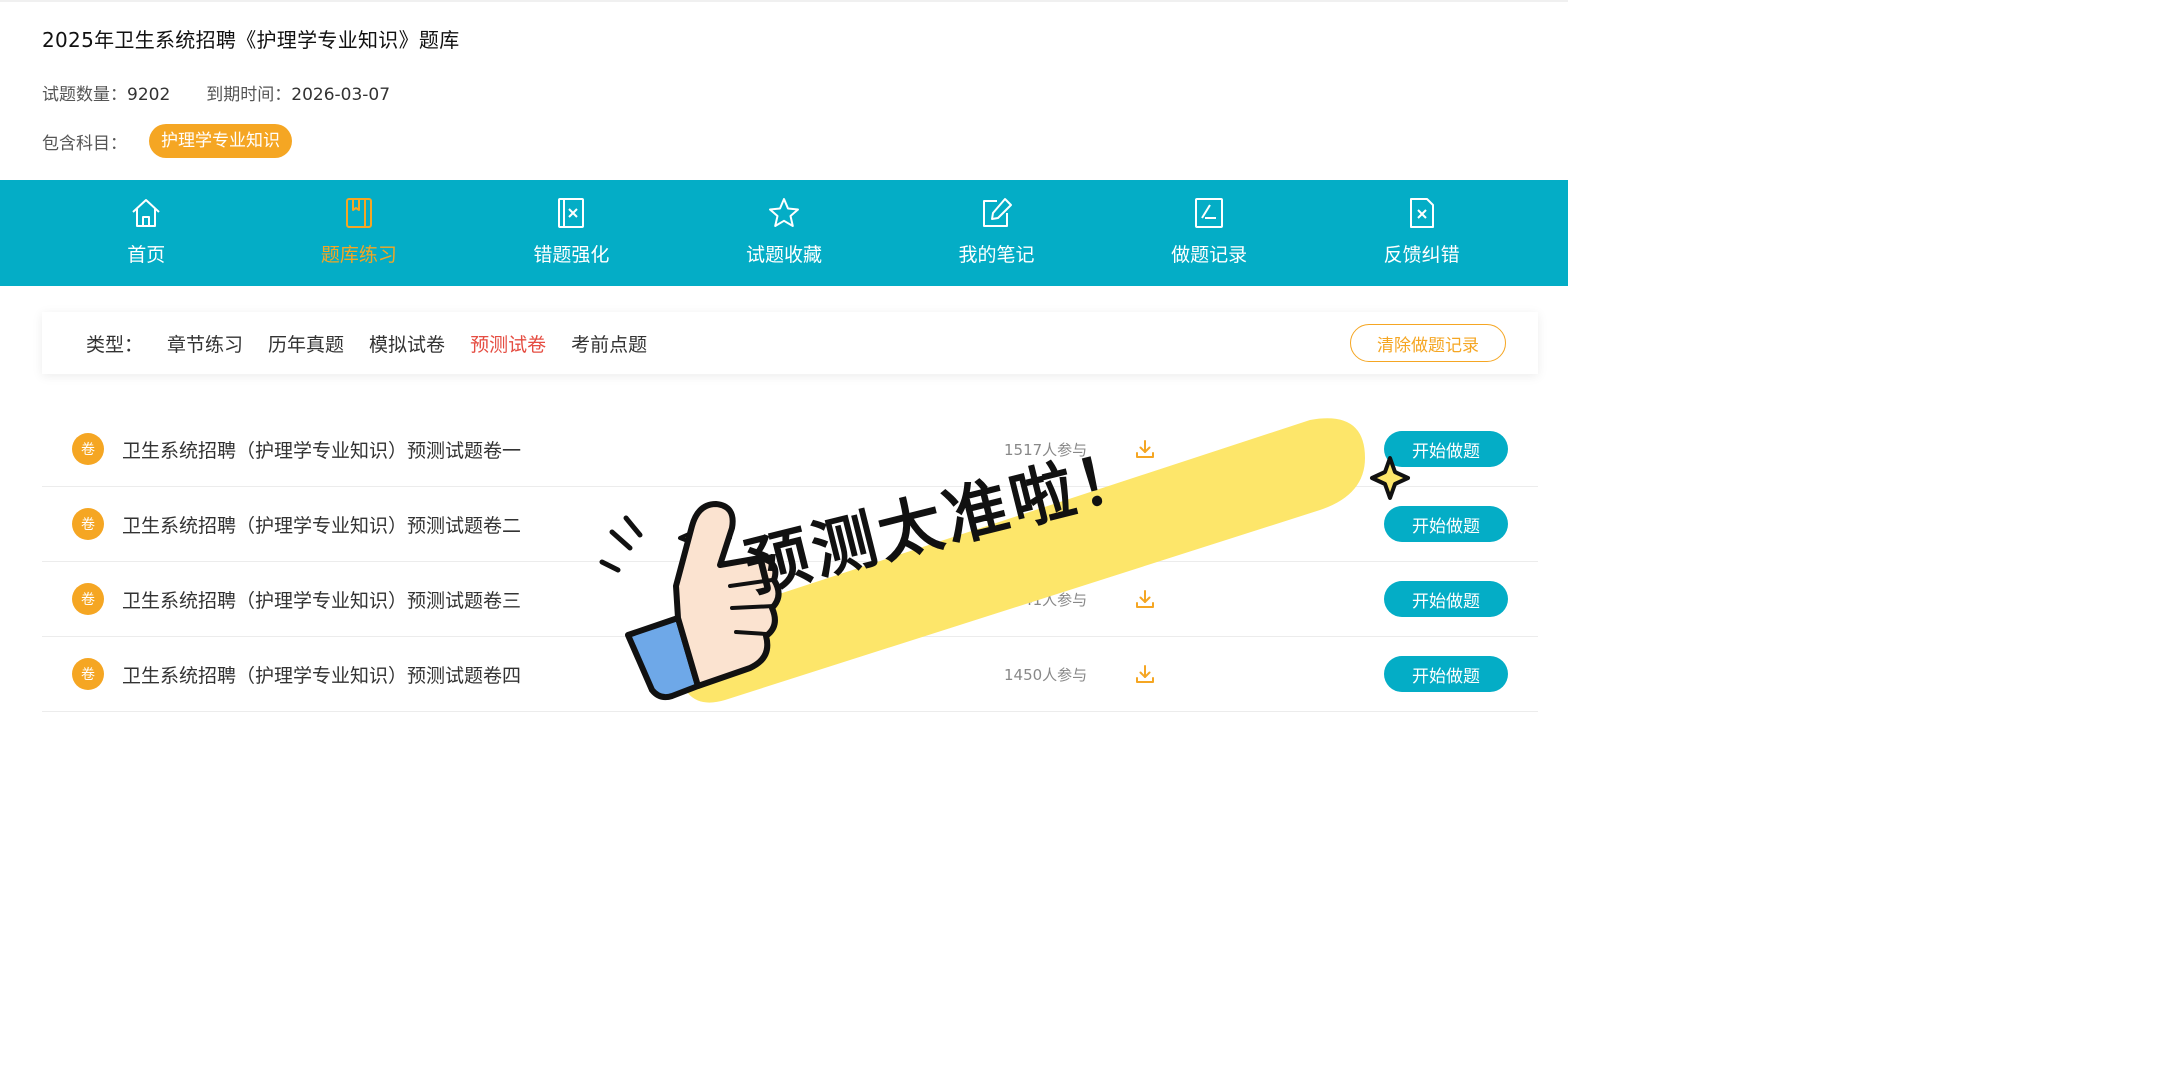  What do you see at coordinates (306, 343) in the screenshot?
I see `filter-past-exams: 历年真题` at bounding box center [306, 343].